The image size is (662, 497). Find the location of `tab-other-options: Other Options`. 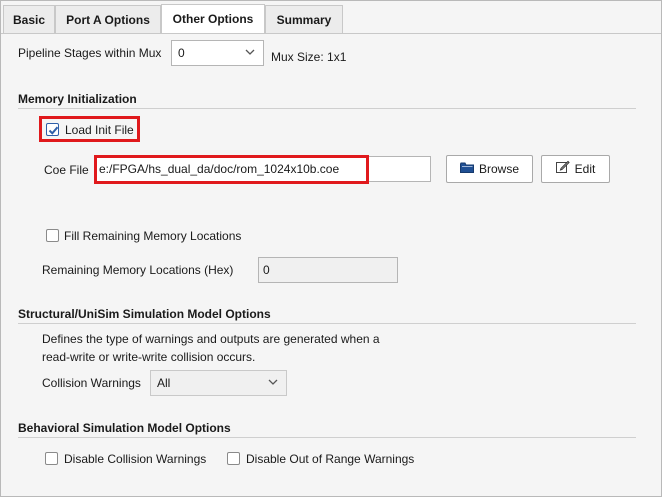

tab-other-options: Other Options is located at coordinates (213, 19).